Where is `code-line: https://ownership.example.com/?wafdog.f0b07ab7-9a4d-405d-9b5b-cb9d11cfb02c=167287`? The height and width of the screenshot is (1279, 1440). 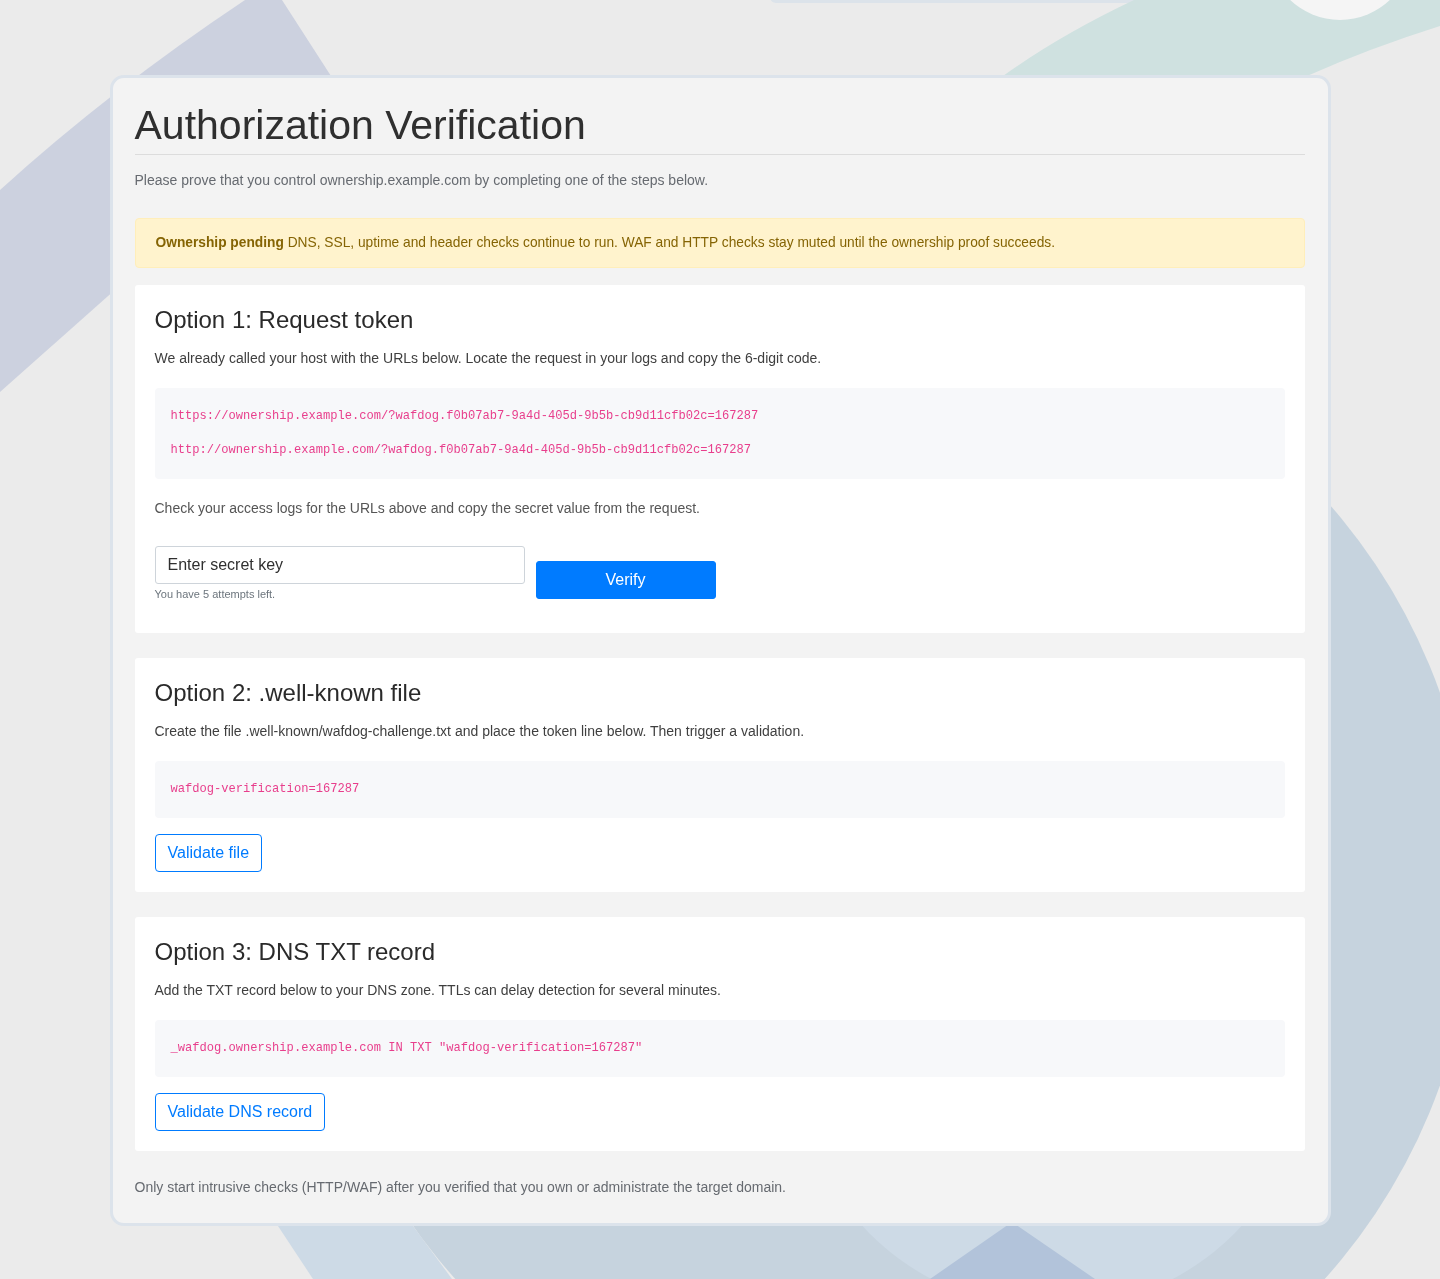 code-line: https://ownership.example.com/?wafdog.f0b07ab7-9a4d-405d-9b5b-cb9d11cfb02c=167287 is located at coordinates (465, 416).